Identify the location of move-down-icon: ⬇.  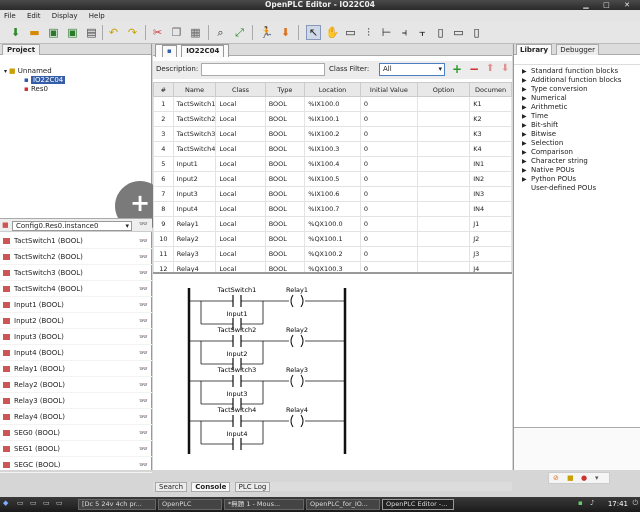
(505, 68).